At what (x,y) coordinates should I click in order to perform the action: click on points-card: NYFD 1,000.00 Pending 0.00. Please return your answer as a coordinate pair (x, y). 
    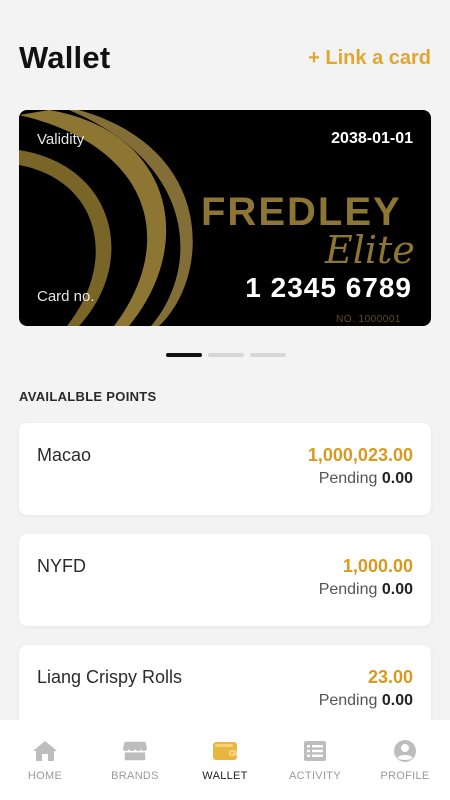
    Looking at the image, I should click on (225, 580).